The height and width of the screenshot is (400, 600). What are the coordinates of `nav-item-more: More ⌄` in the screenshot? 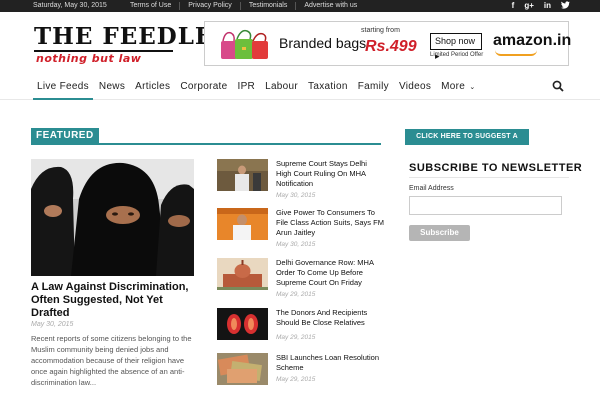 It's located at (458, 87).